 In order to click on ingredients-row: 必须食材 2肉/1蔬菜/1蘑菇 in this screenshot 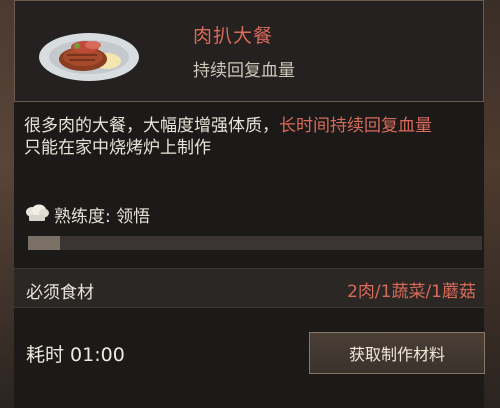, I will do `click(249, 288)`.